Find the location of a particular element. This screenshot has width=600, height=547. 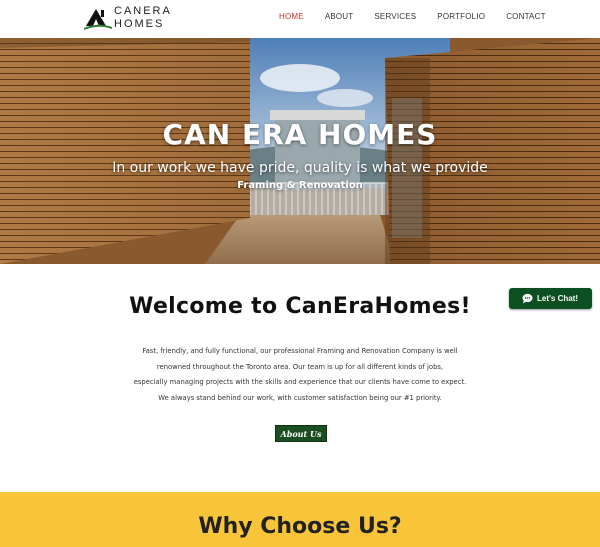

nav-contact: CONTACT is located at coordinates (525, 16).